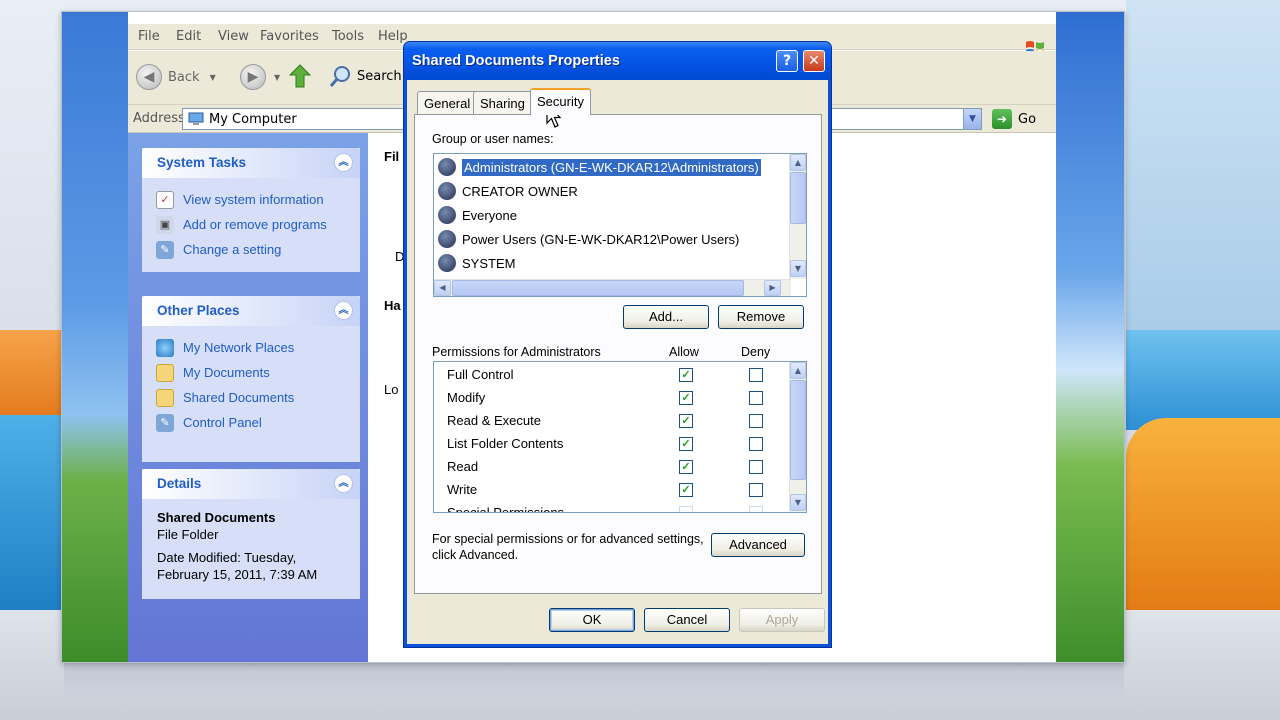 This screenshot has height=720, width=1280. What do you see at coordinates (392, 156) in the screenshot?
I see `group-heading: Fil` at bounding box center [392, 156].